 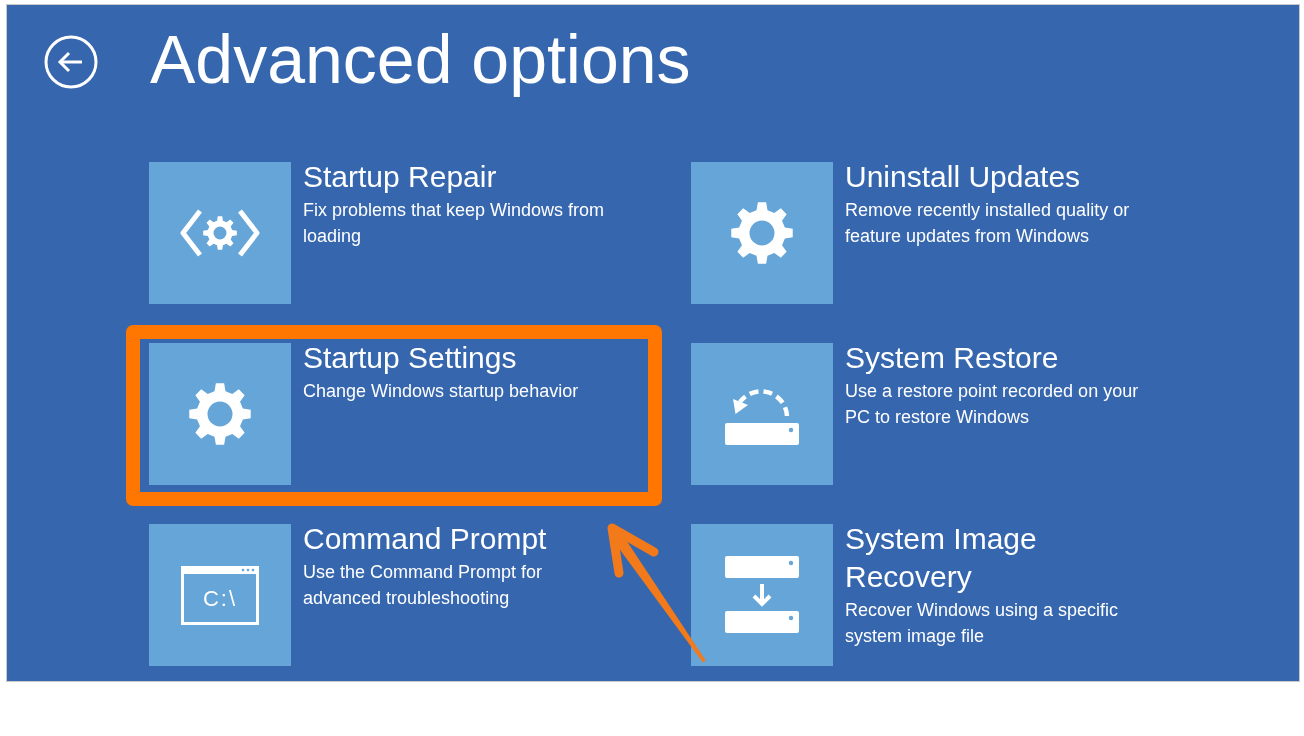 I want to click on option-tile: C:\, so click(x=220, y=595).